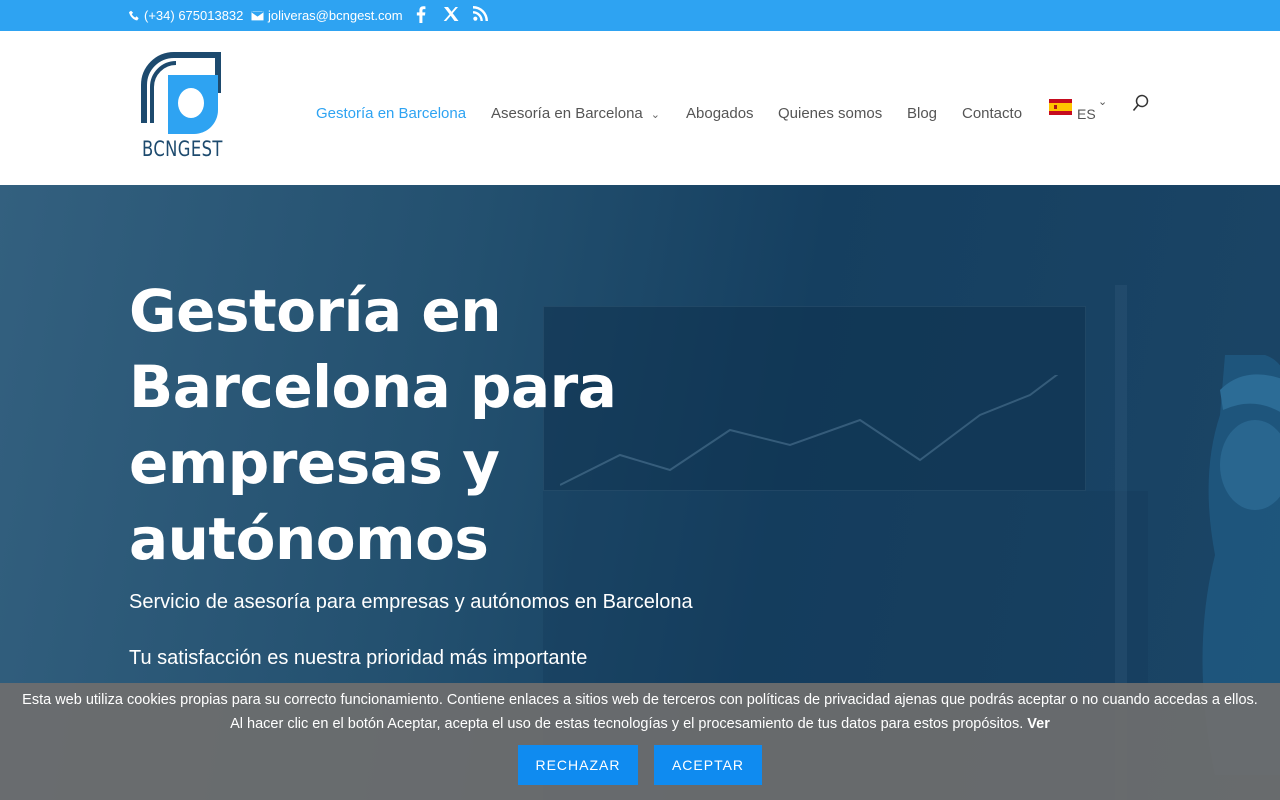 This screenshot has width=1280, height=800. I want to click on language-selector: ES, so click(1086, 114).